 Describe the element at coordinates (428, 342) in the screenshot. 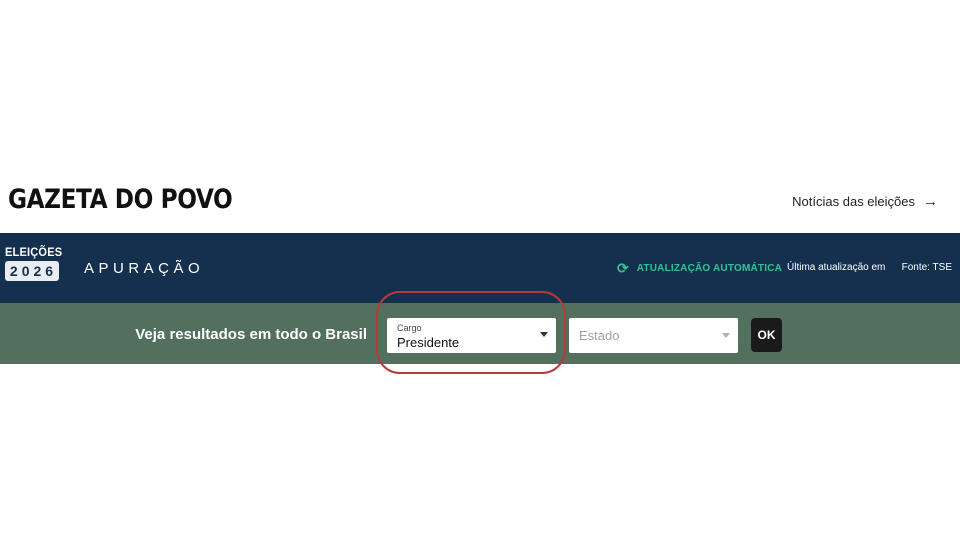

I see `cargo-selected-value: Presidente` at that location.